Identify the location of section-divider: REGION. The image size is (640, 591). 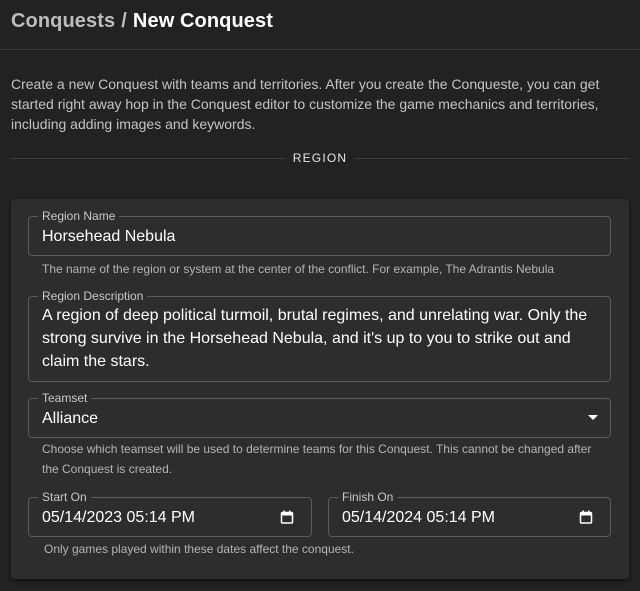
(320, 158).